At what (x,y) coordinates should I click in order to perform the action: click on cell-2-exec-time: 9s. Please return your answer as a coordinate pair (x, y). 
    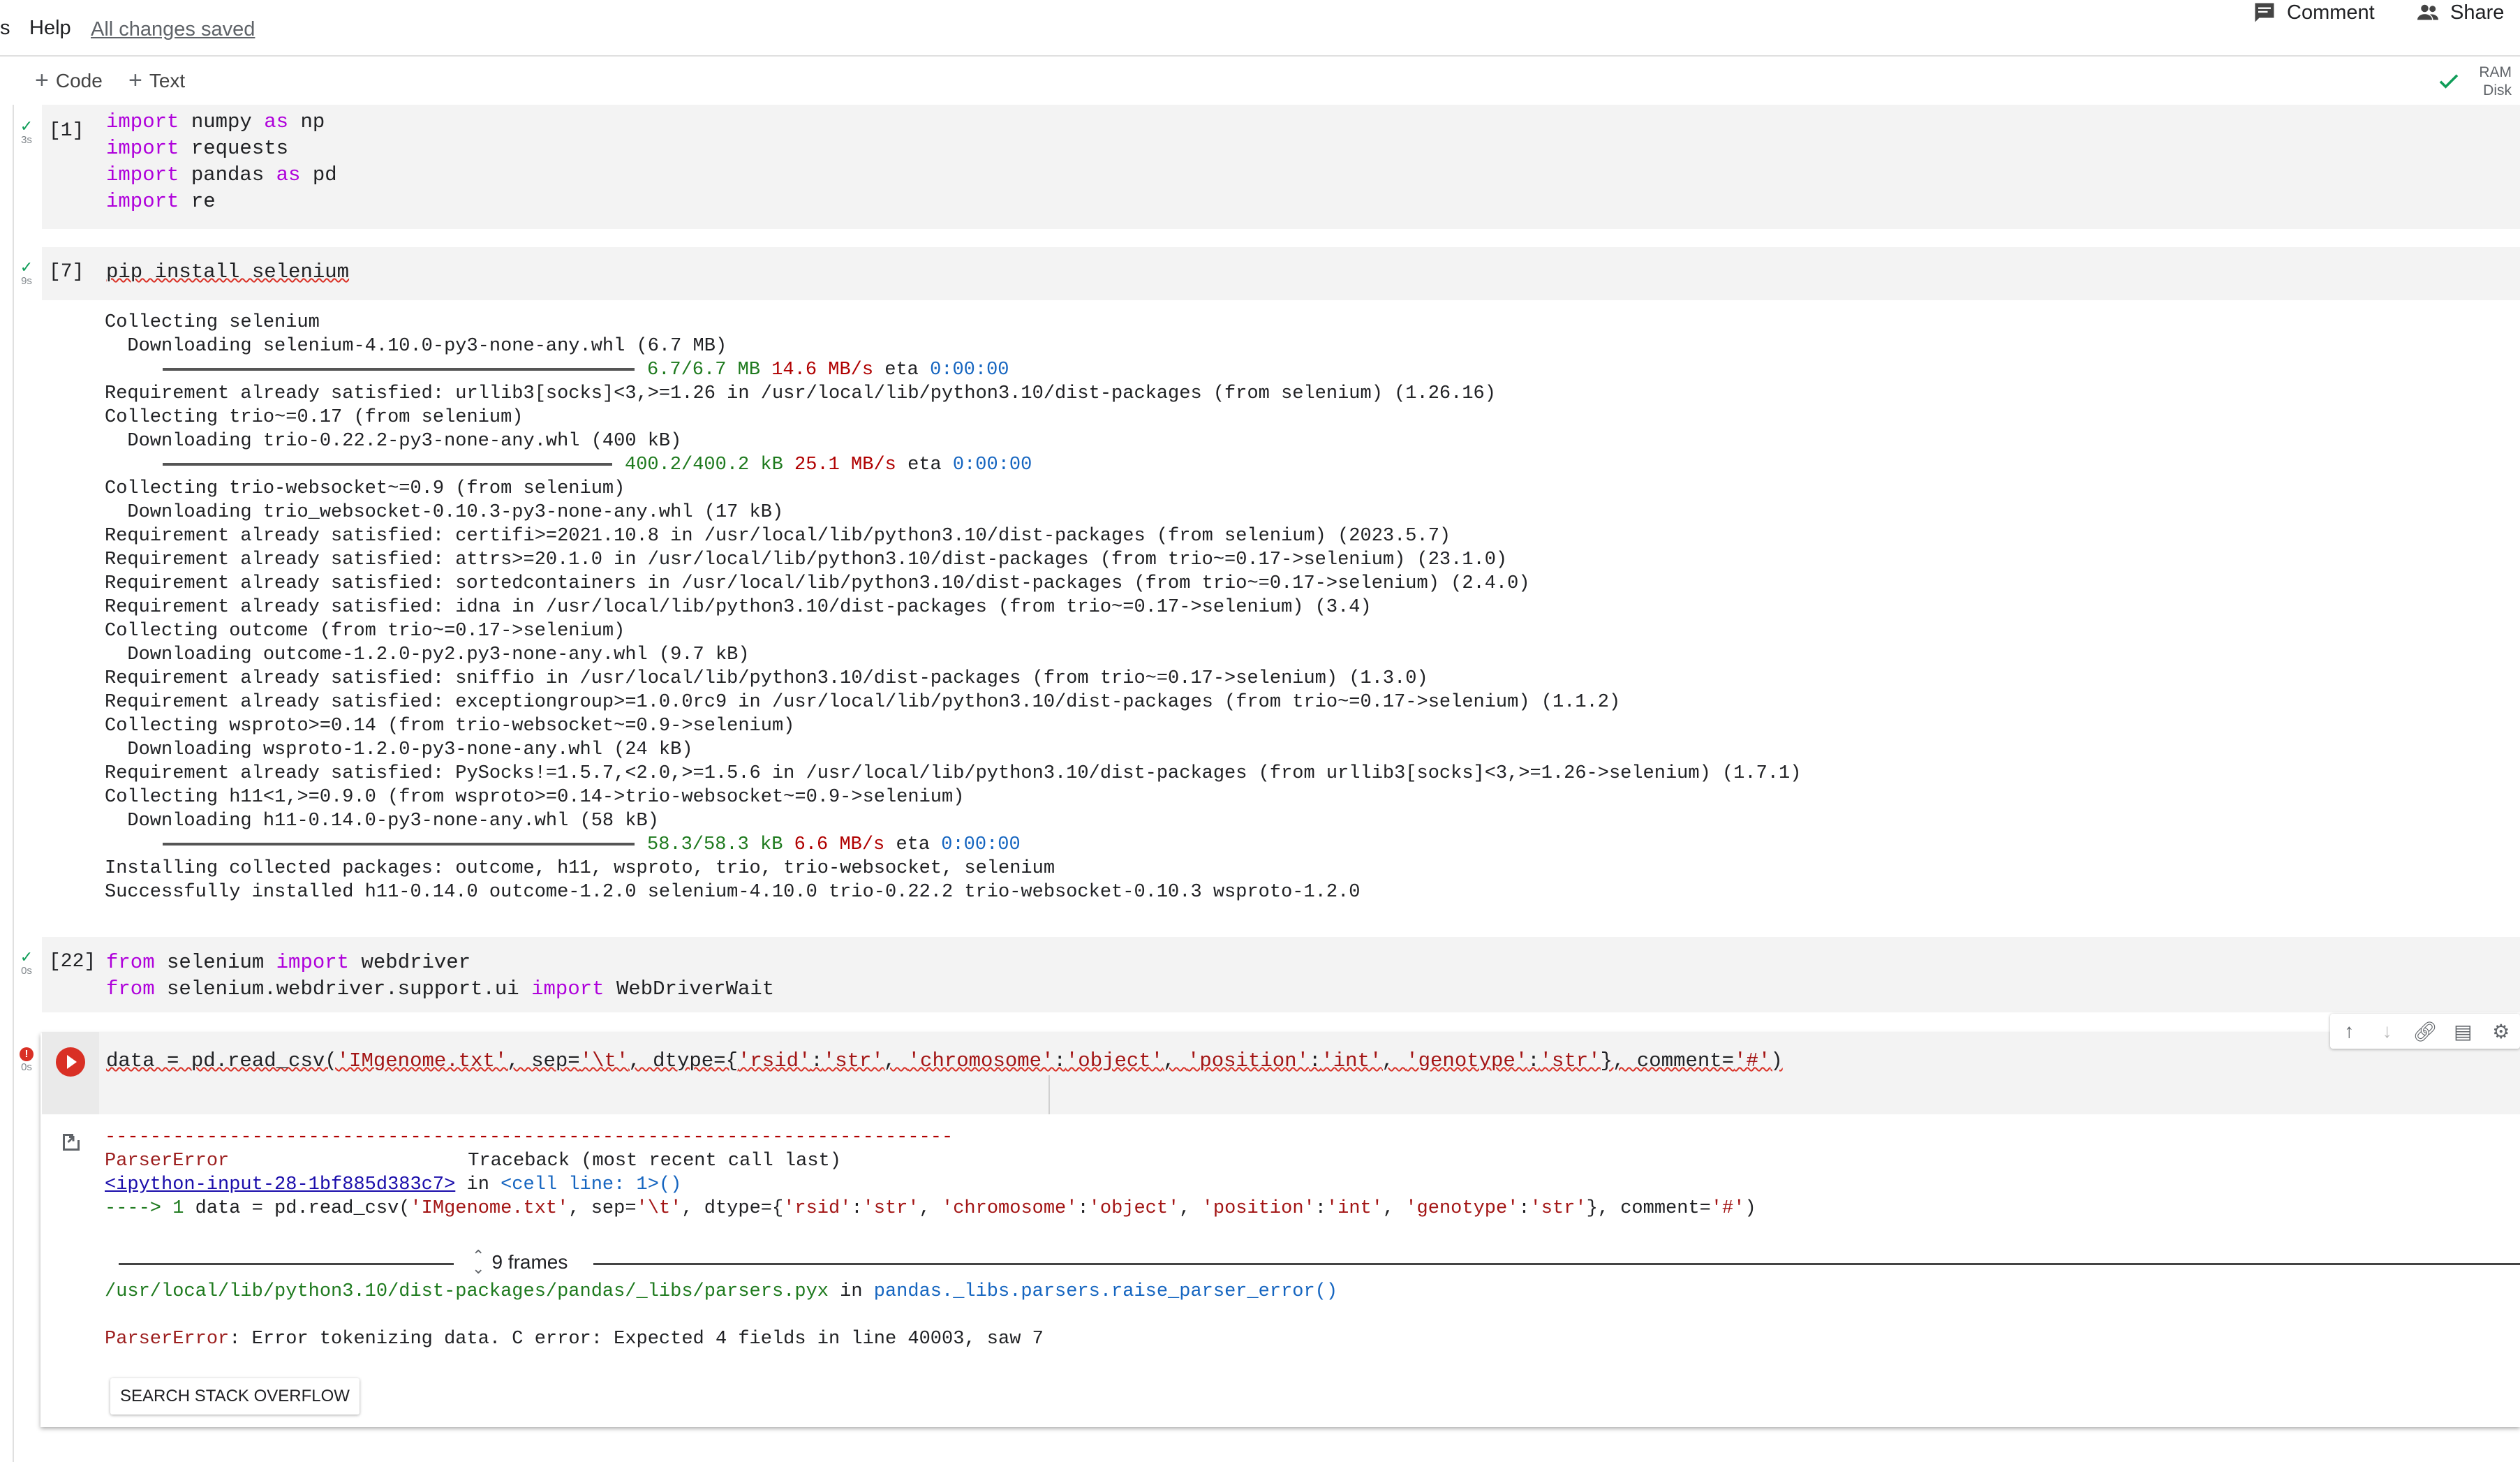
    Looking at the image, I should click on (26, 281).